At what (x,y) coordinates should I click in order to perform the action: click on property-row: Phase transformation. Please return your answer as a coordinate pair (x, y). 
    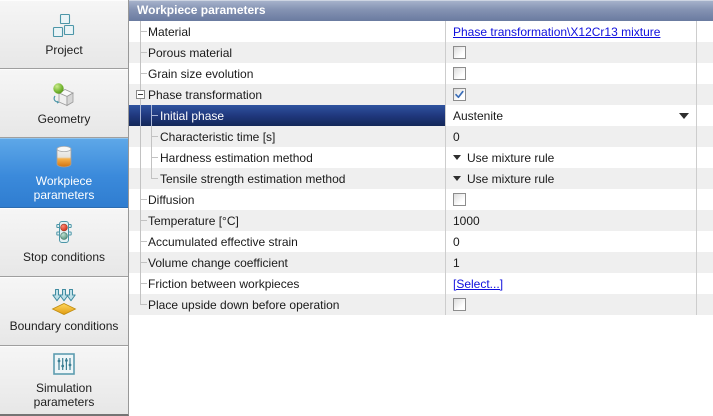
    Looking at the image, I should click on (421, 94).